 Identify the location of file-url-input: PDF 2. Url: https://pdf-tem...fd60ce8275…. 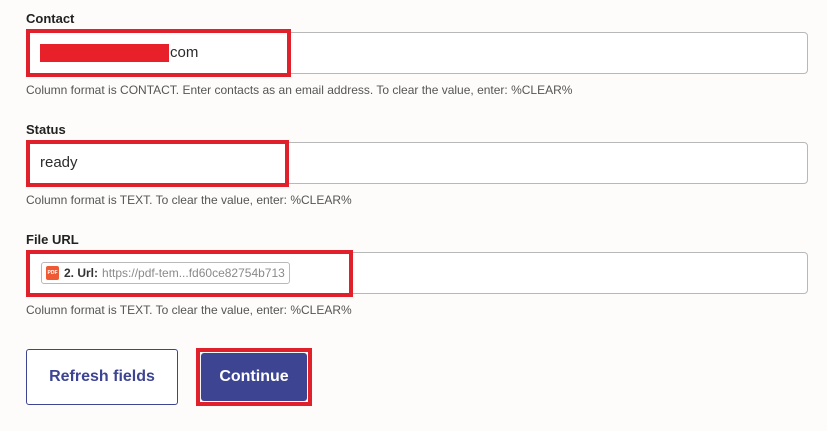
(417, 273).